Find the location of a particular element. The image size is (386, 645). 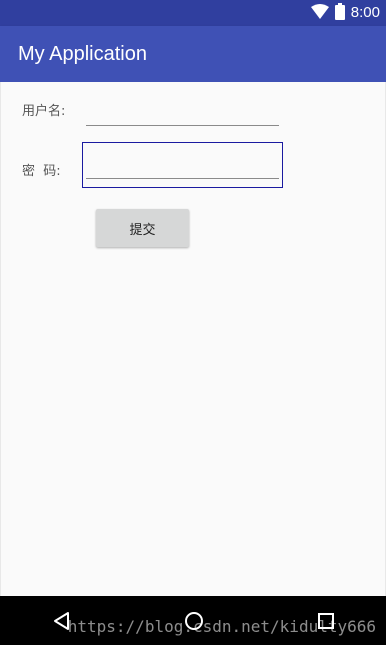

username-label: 用户名: is located at coordinates (44, 111).